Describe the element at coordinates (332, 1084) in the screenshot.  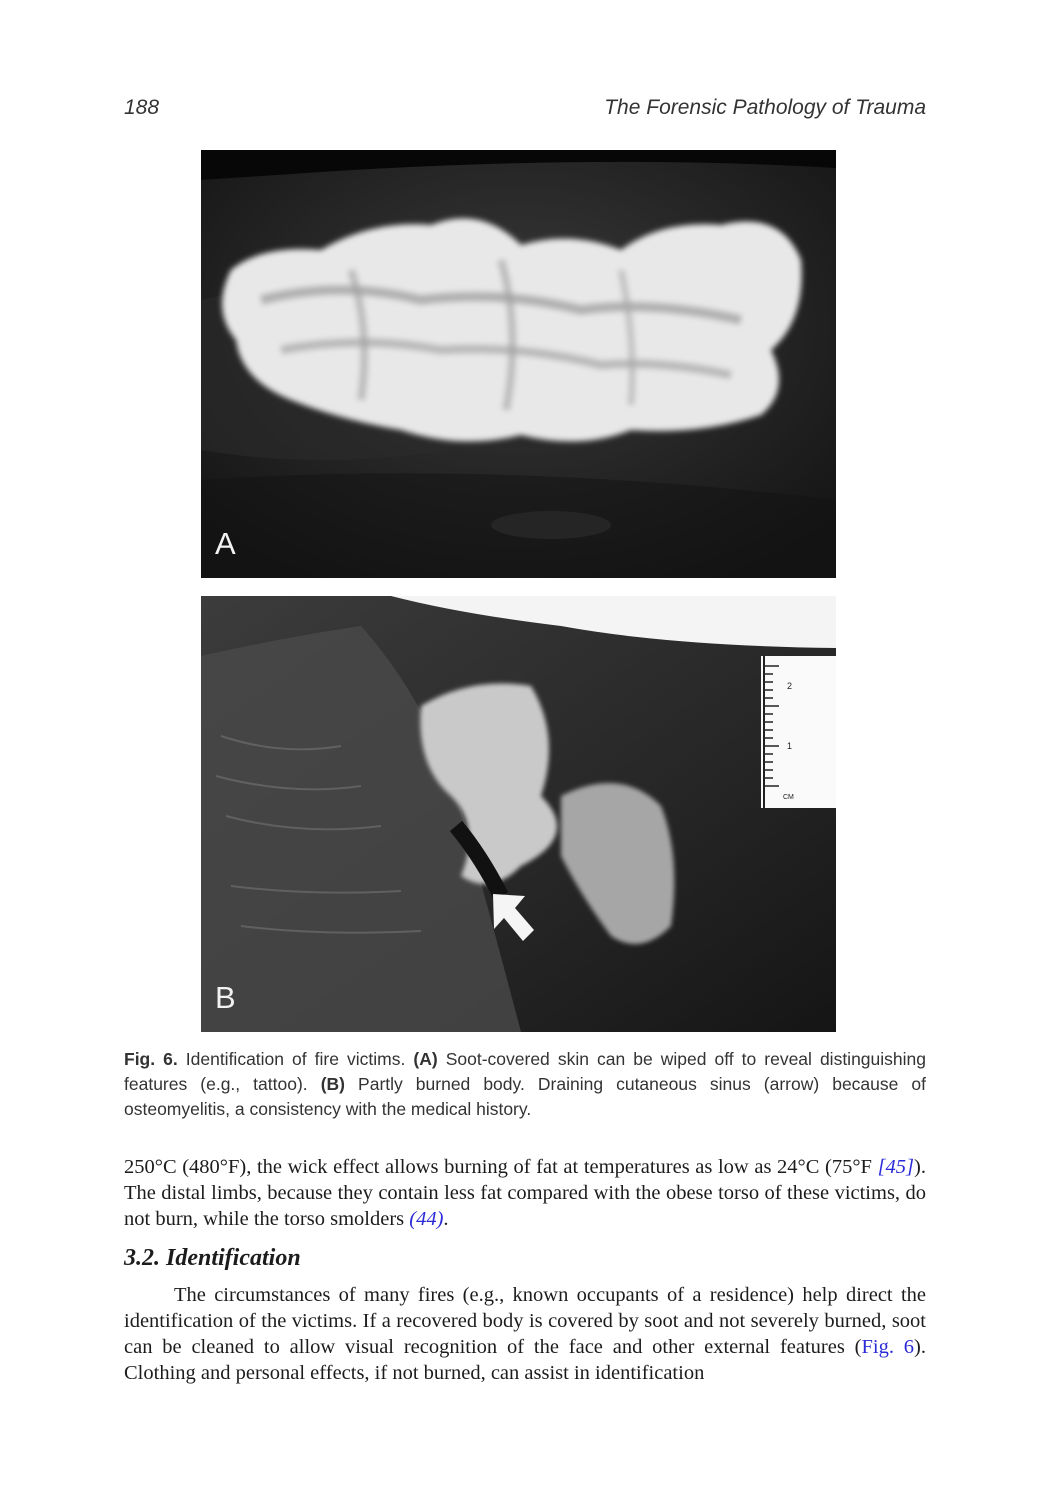
I see `caption-tag-b: (B)` at that location.